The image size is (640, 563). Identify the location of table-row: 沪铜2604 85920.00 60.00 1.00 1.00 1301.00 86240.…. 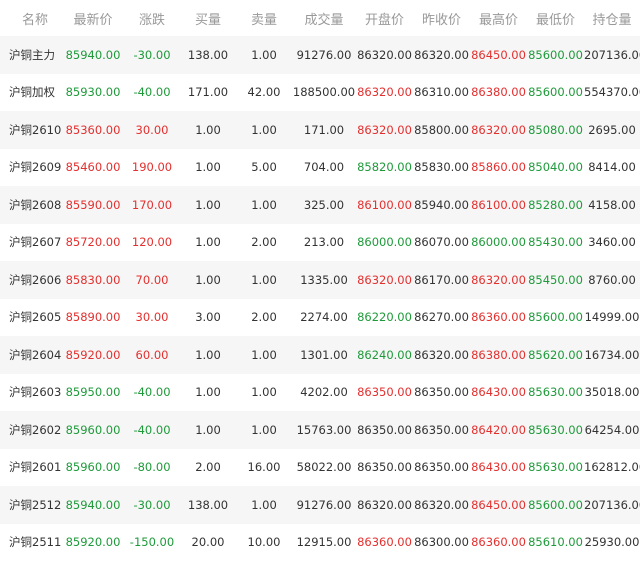
(320, 355).